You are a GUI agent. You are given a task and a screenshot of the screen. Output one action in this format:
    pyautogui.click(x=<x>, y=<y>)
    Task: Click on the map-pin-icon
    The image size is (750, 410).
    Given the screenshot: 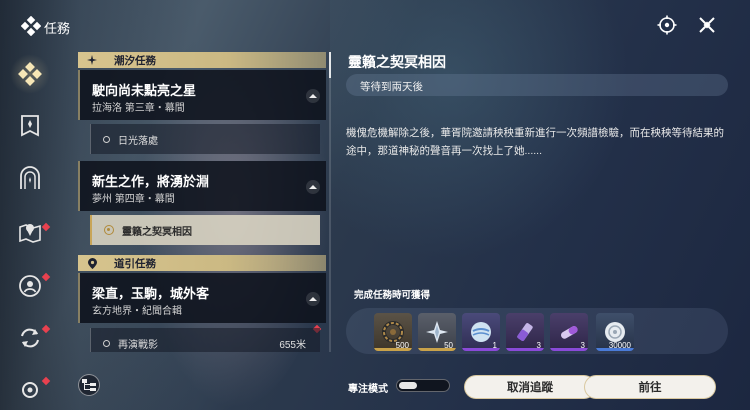 What is the action you would take?
    pyautogui.click(x=30, y=233)
    